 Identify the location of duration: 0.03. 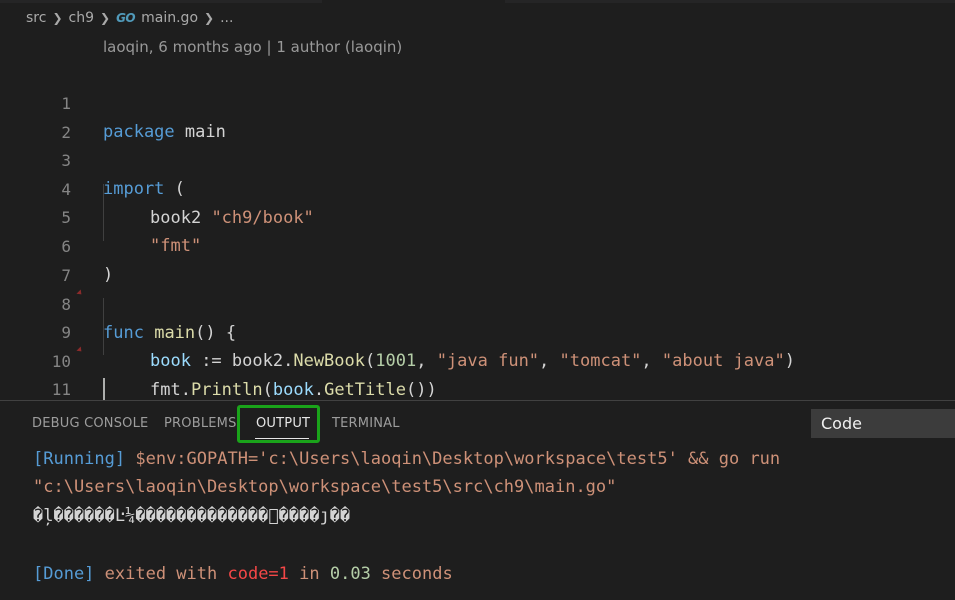
(350, 574).